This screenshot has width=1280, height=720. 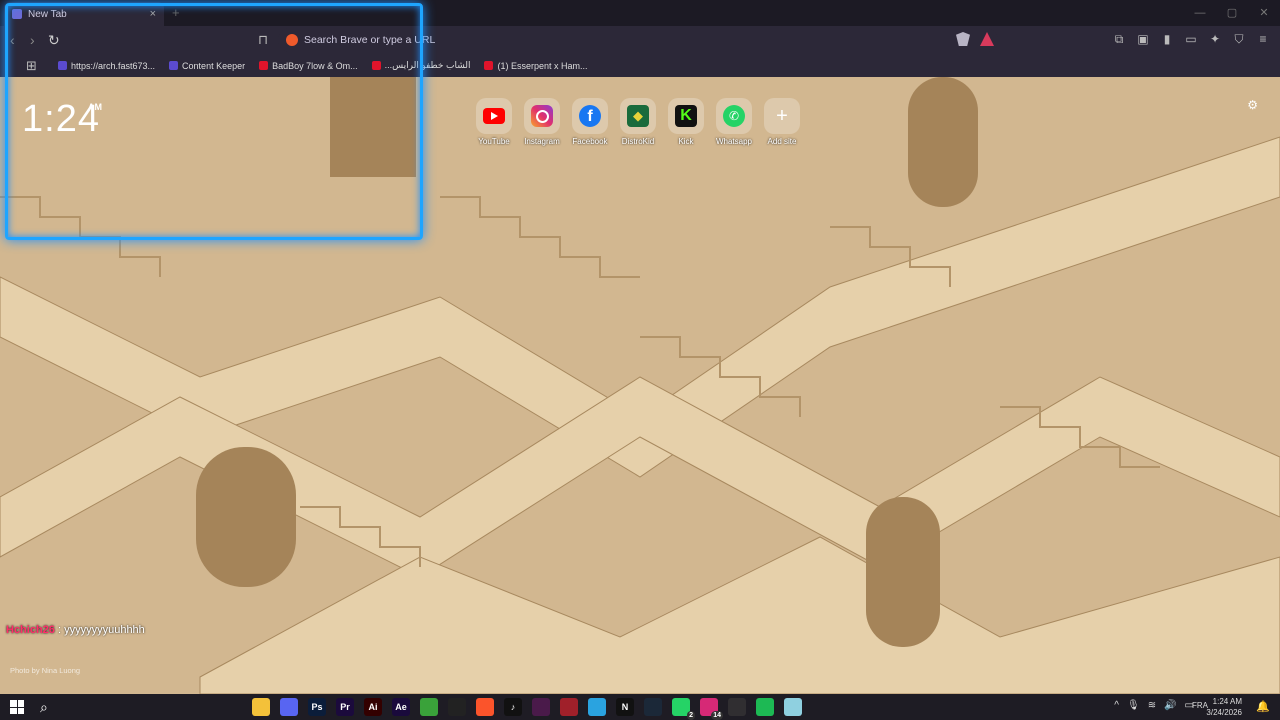 What do you see at coordinates (765, 707) in the screenshot?
I see `spotify-icon` at bounding box center [765, 707].